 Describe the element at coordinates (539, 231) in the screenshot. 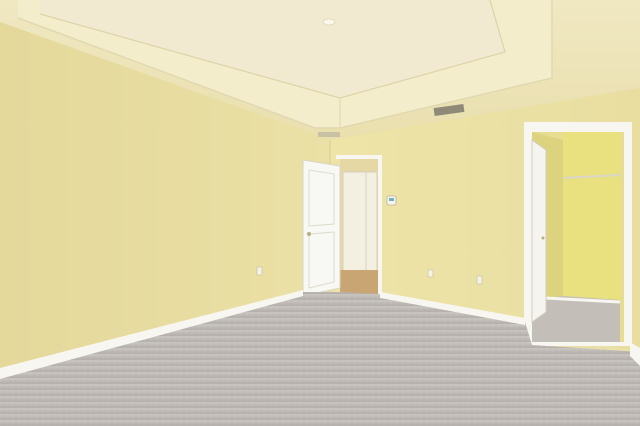

I see `closet-door` at that location.